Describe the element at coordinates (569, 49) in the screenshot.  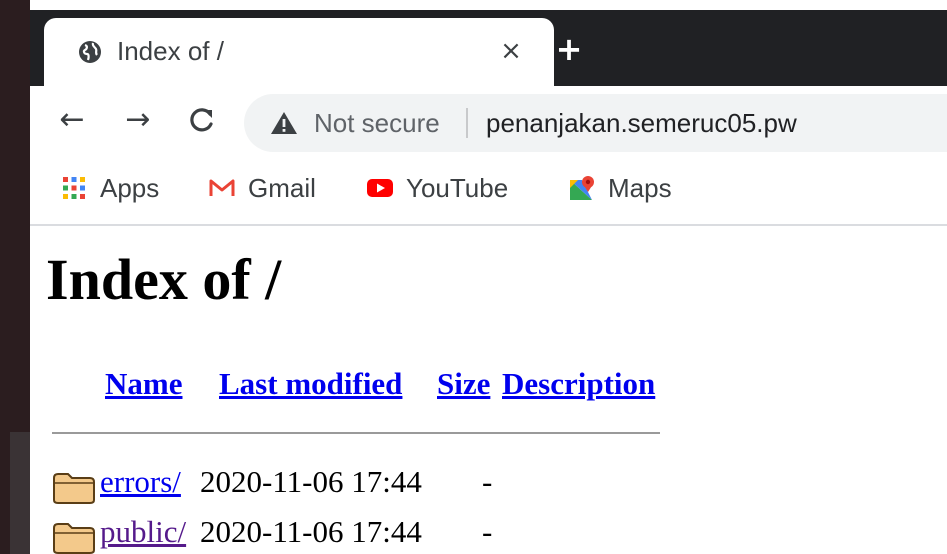
I see `new-tab-button: +` at that location.